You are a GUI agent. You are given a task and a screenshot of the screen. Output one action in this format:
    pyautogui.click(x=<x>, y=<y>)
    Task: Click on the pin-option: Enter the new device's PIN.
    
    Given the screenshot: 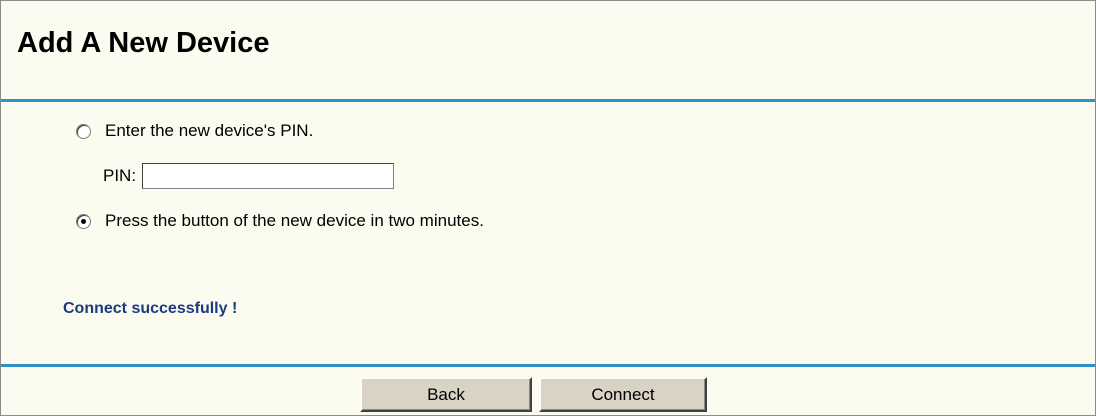 What is the action you would take?
    pyautogui.click(x=194, y=131)
    